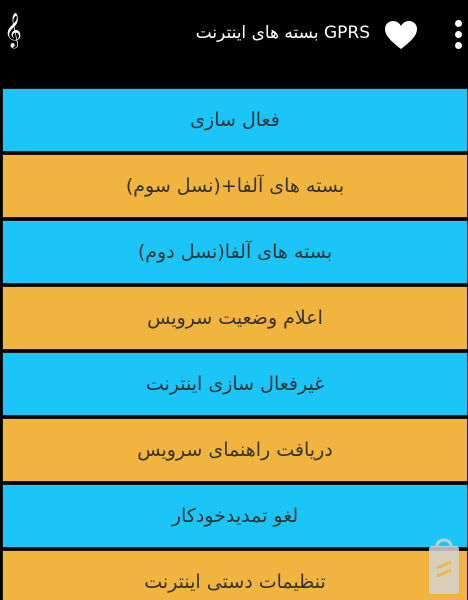  I want to click on menu-item-alfa-plus-3g: بسته های آلفا+(نسل سوم), so click(235, 186).